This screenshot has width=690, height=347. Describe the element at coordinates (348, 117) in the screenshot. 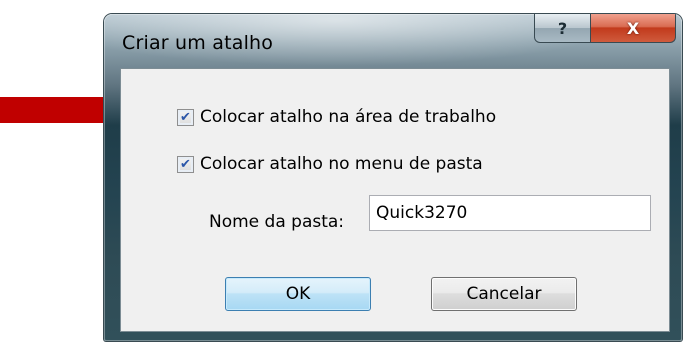

I see `desktop-shortcut-label: Colocar atalho na área de trabalho` at that location.